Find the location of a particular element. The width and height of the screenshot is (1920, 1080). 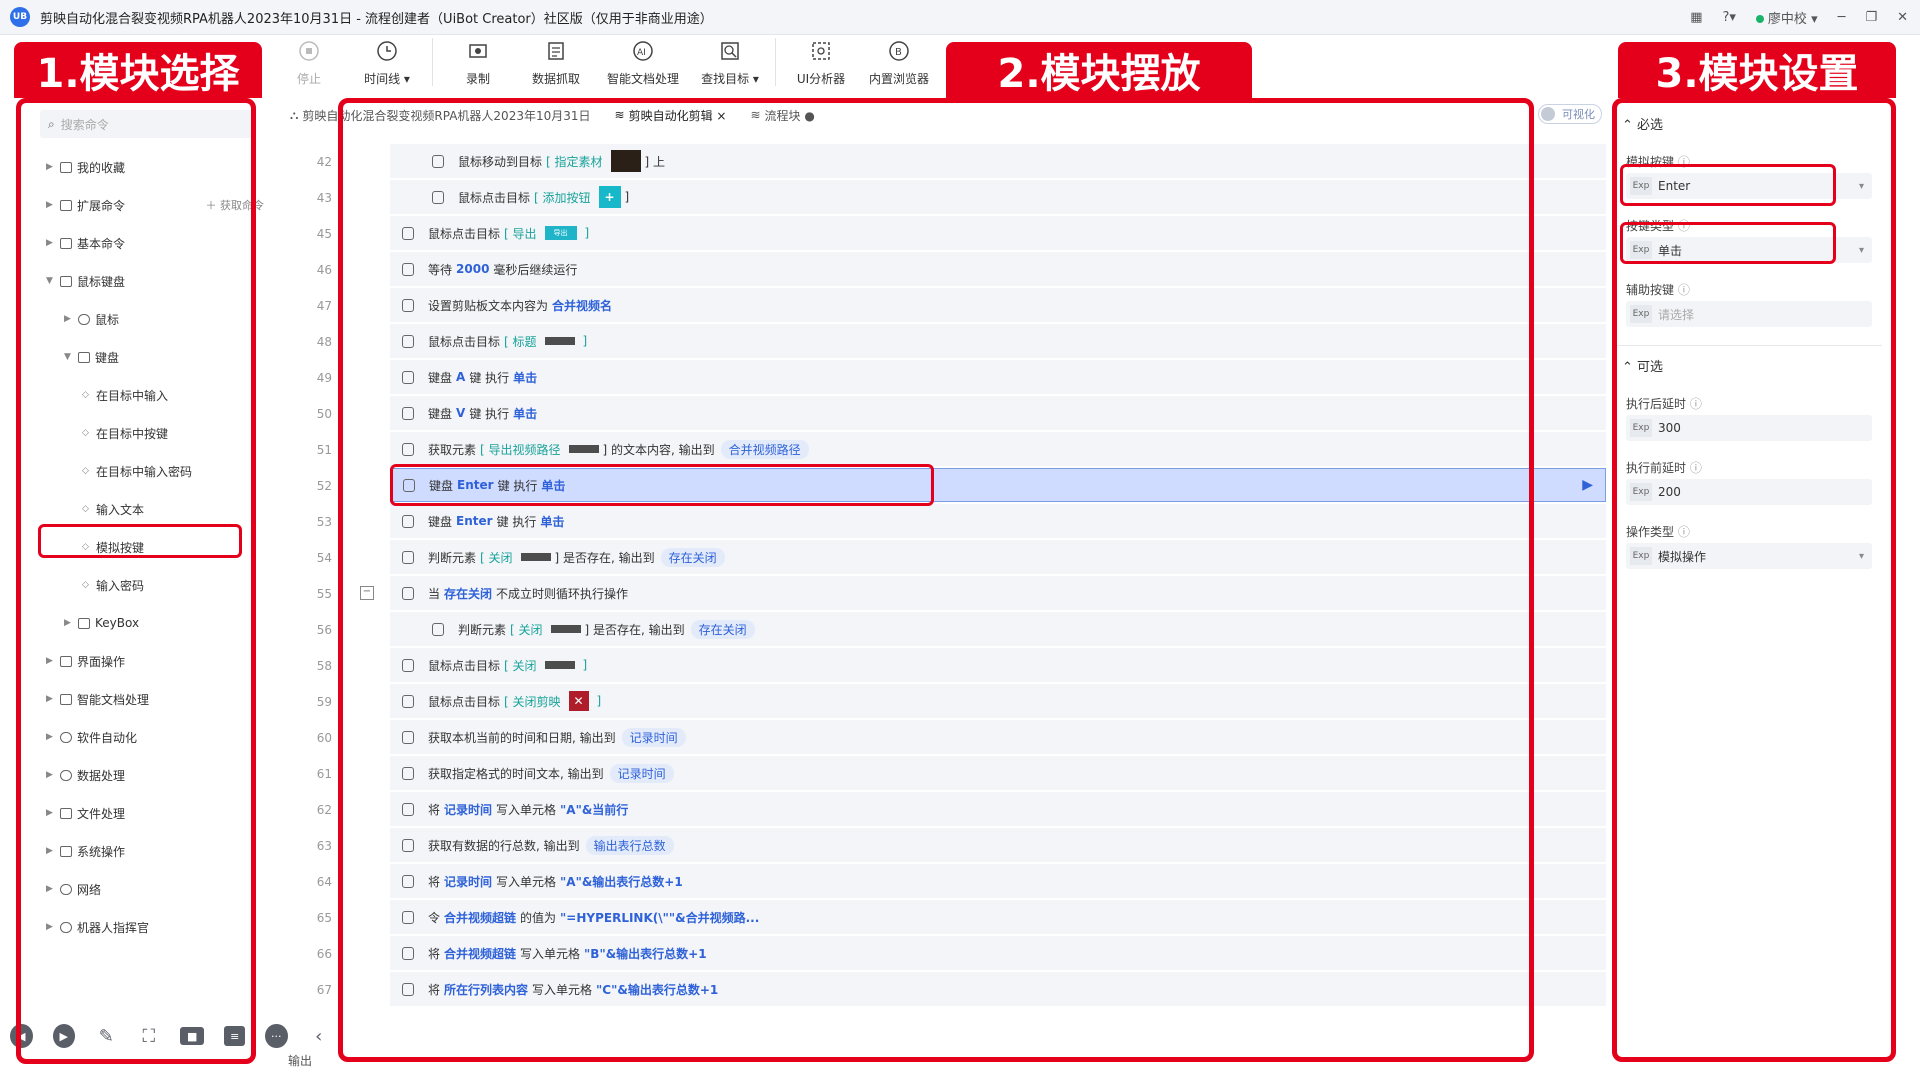

step-row: 获取元素[ 导出视频路径] 的文本内容, 输出到 合并视频路径 is located at coordinates (998, 449).